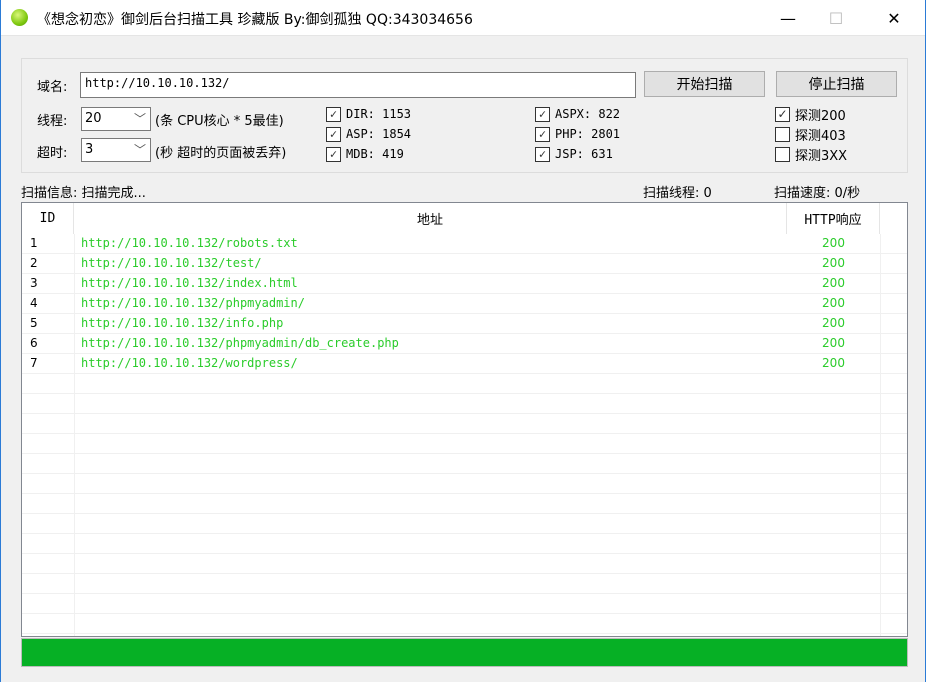 Image resolution: width=926 pixels, height=682 pixels. Describe the element at coordinates (375, 154) in the screenshot. I see `checkbox-label: MDB: 419` at that location.